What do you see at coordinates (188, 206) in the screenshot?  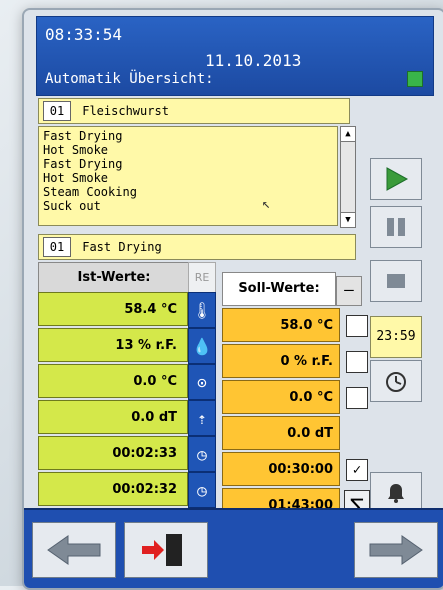 I see `list-item: Suck out` at bounding box center [188, 206].